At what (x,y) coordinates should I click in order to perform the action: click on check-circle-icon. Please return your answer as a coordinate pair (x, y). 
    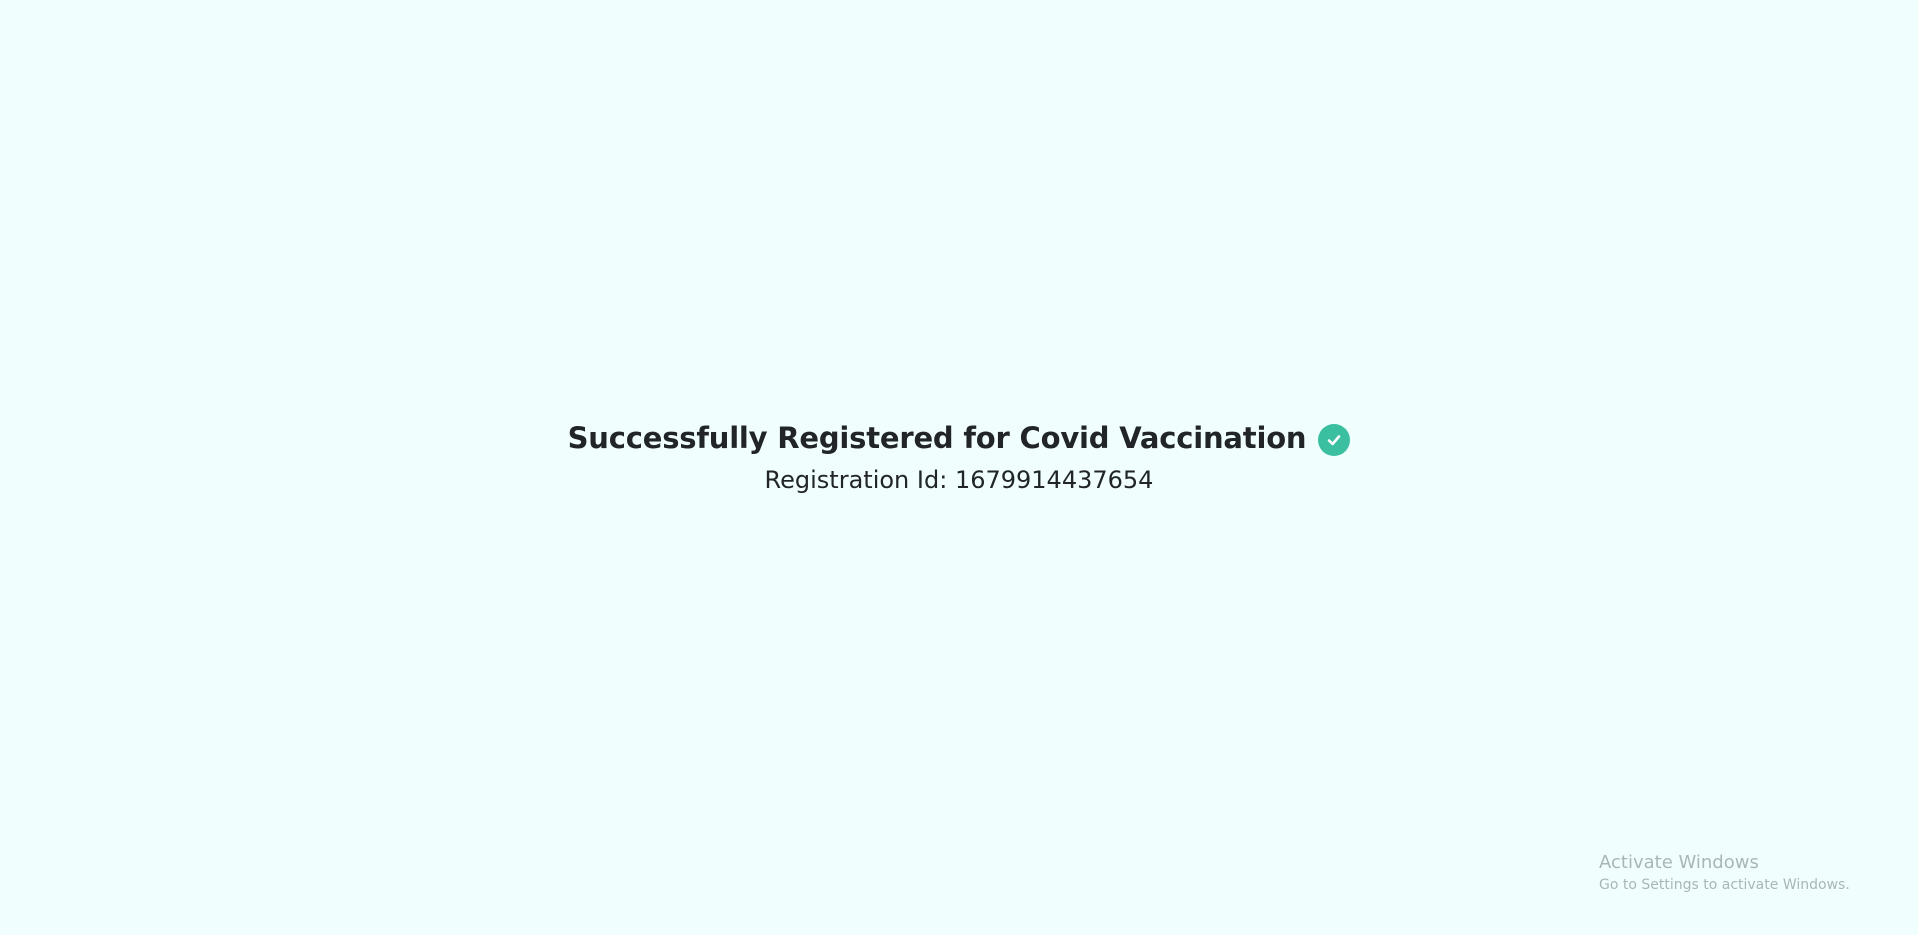
    Looking at the image, I should click on (1334, 440).